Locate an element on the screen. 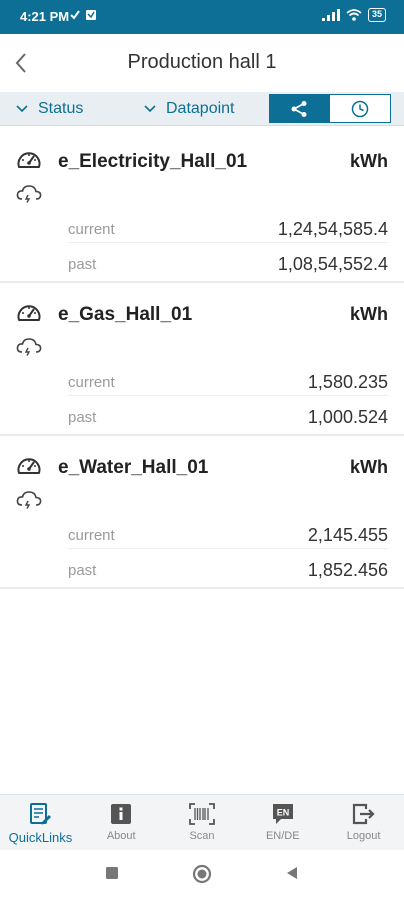  filter-bar: Status Datapoint is located at coordinates (202, 109).